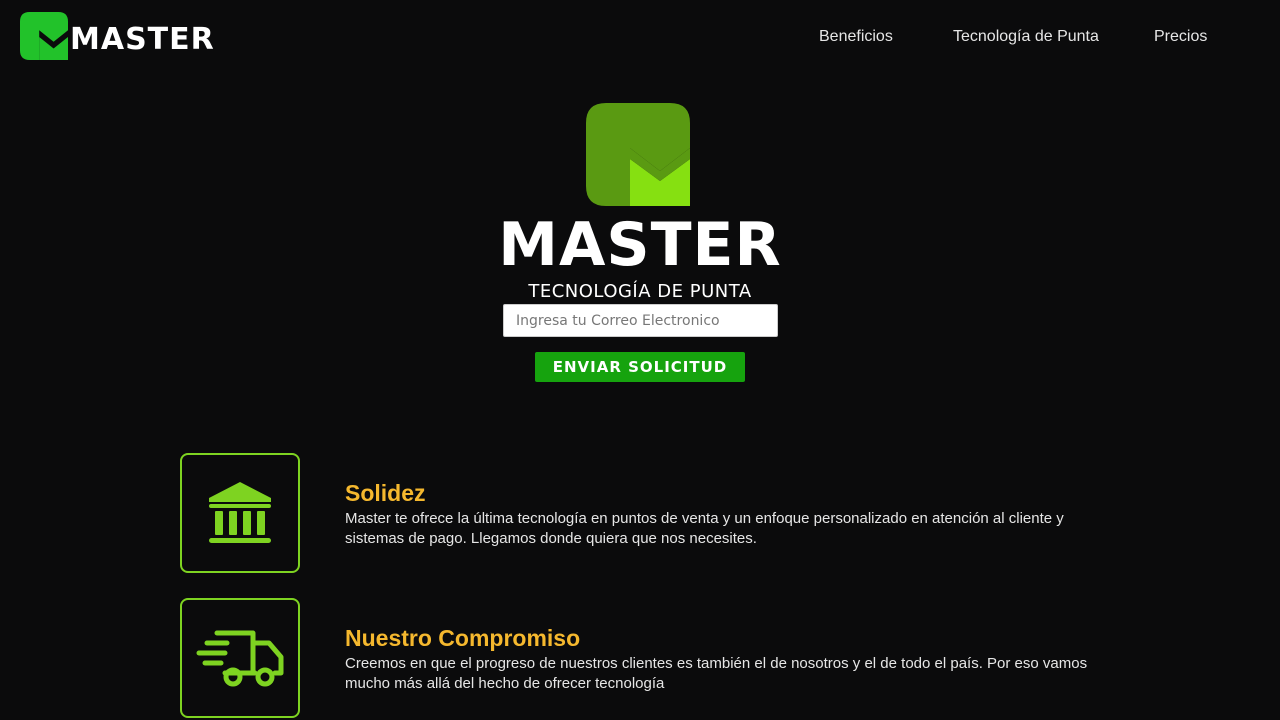 The image size is (1280, 720). I want to click on bank-icon, so click(240, 512).